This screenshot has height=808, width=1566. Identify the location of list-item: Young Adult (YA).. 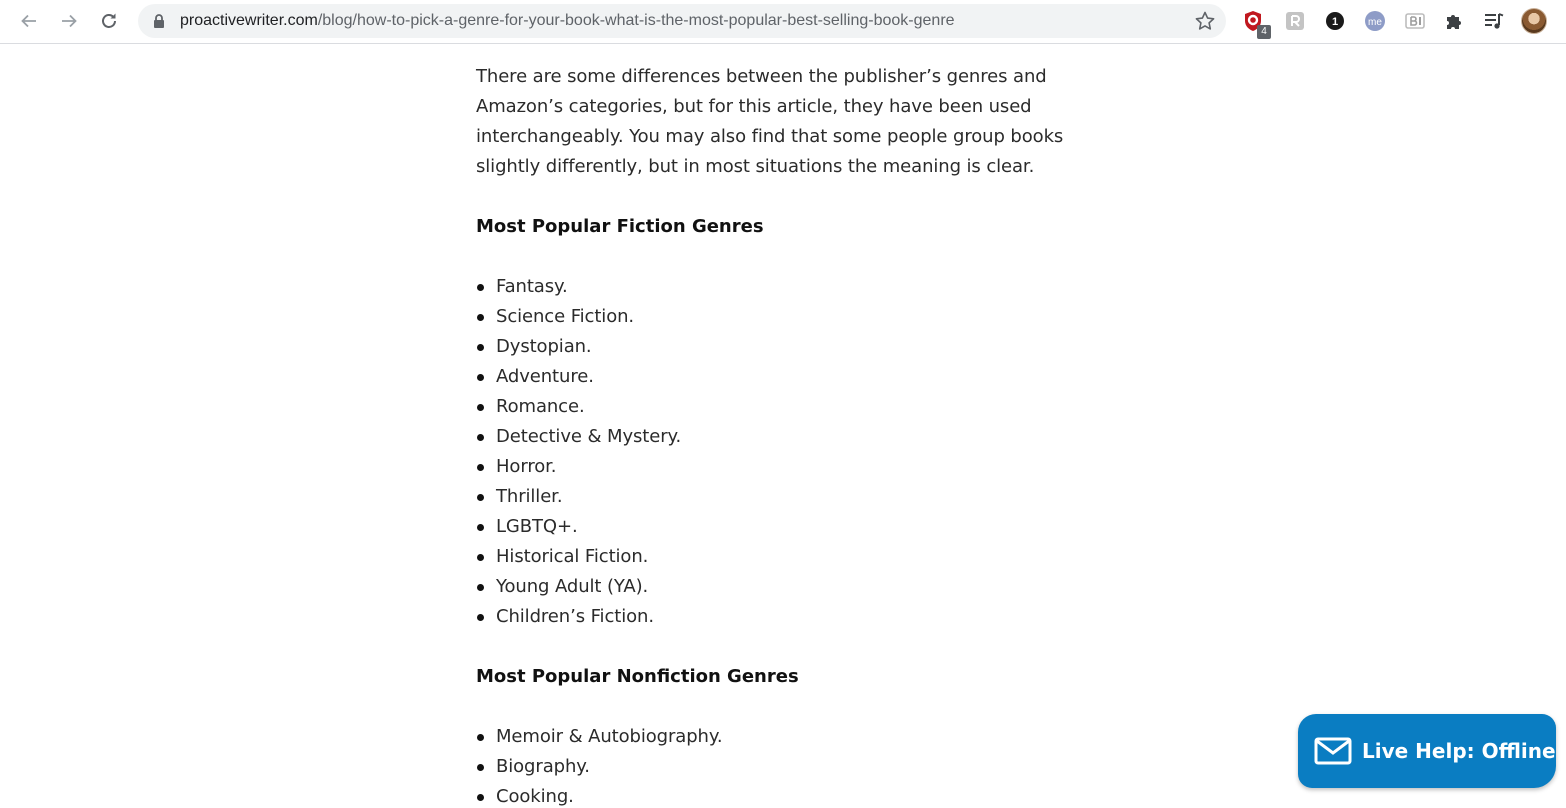
(776, 587).